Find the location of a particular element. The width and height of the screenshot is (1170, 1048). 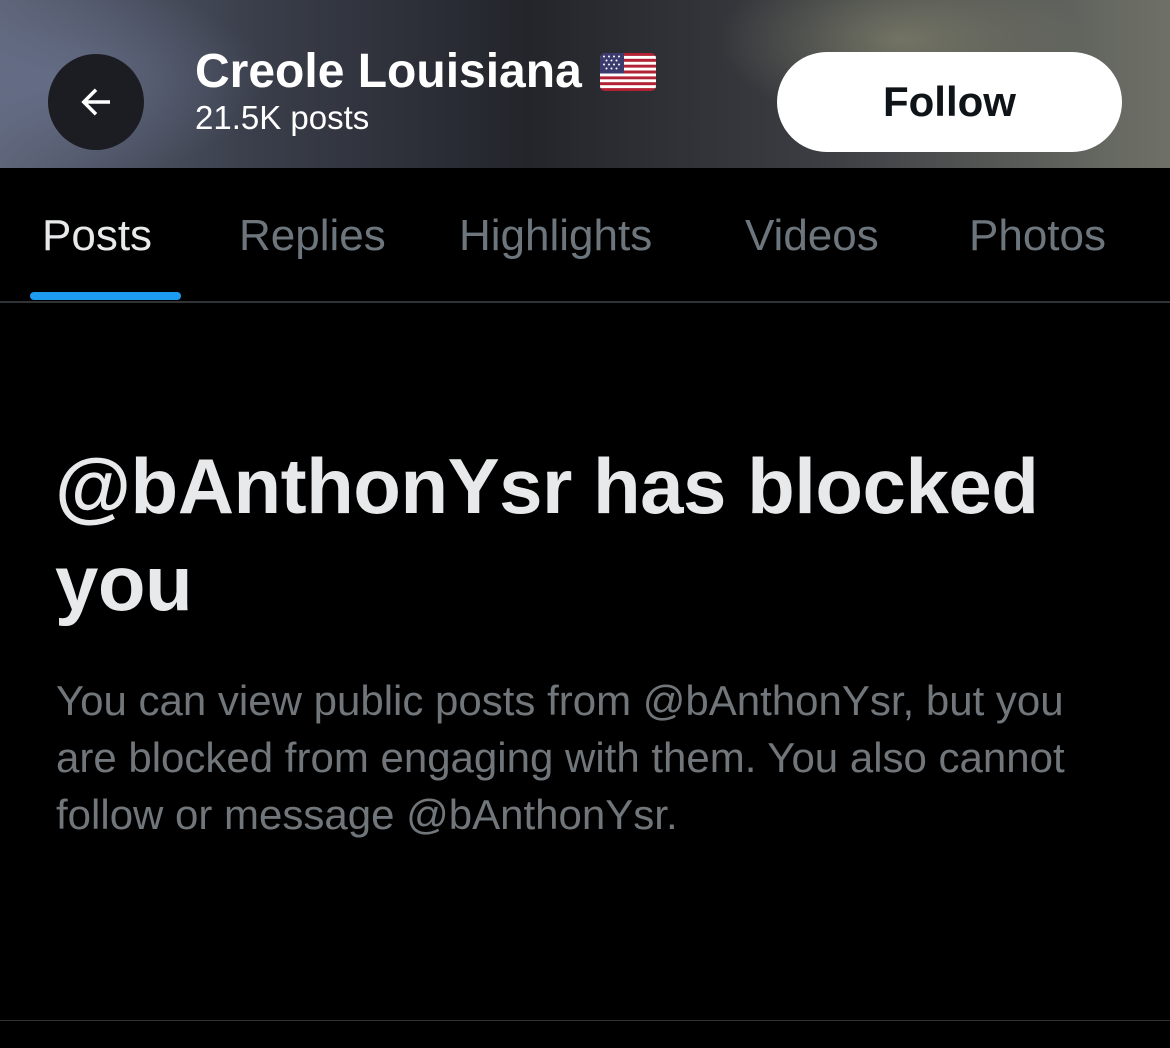

profile-tabs: Posts Replies Highlights Videos Photos is located at coordinates (585, 235).